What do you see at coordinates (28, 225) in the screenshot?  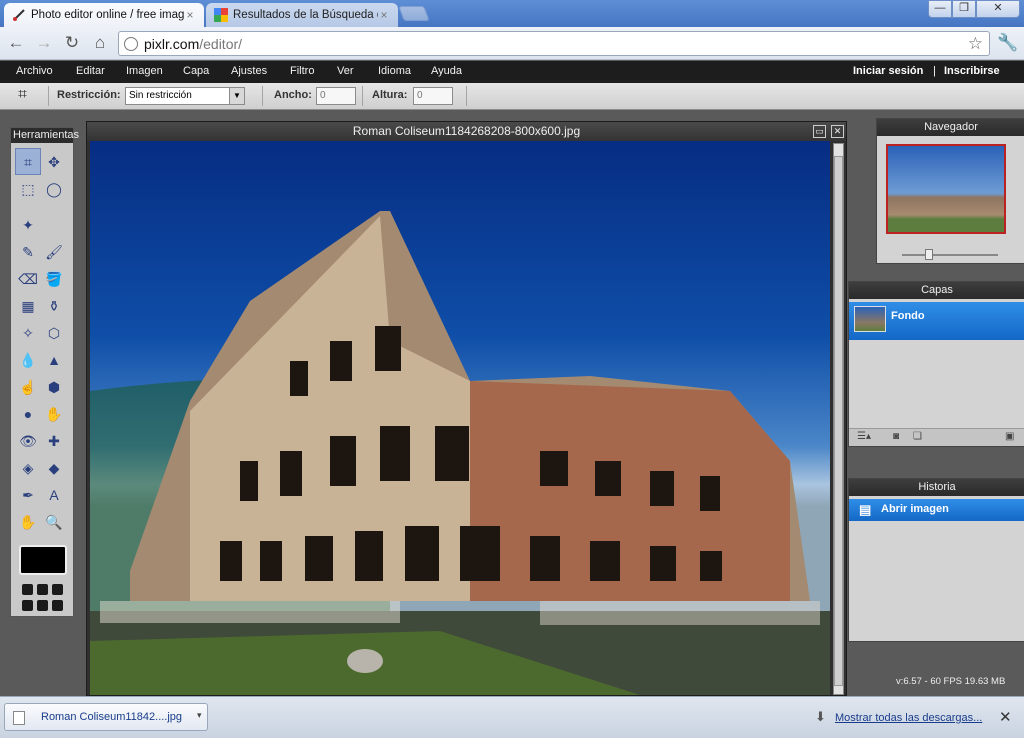 I see `wand-tool-icon: ✦` at bounding box center [28, 225].